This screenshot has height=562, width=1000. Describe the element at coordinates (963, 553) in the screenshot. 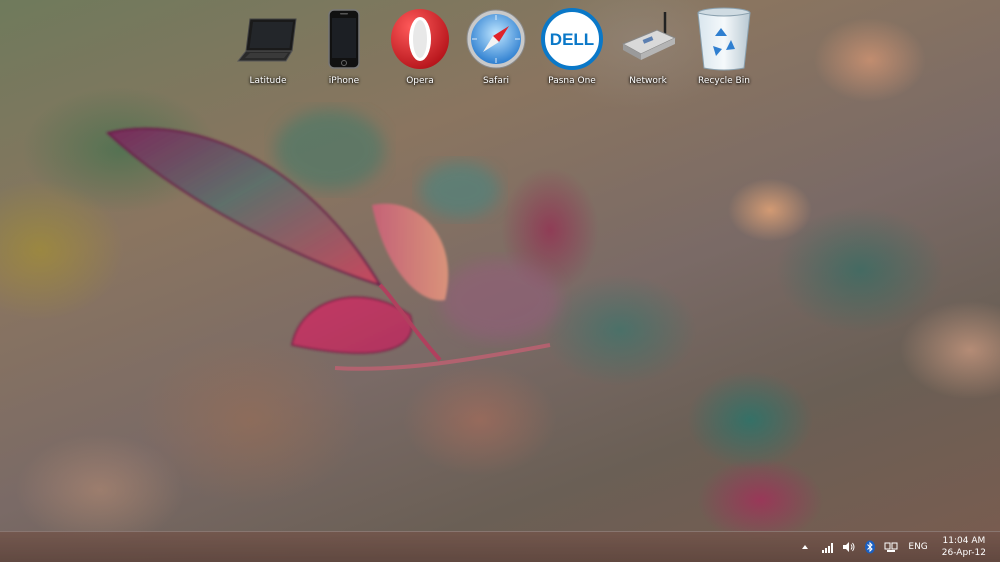

I see `clock-date: 26-Apr-12` at that location.